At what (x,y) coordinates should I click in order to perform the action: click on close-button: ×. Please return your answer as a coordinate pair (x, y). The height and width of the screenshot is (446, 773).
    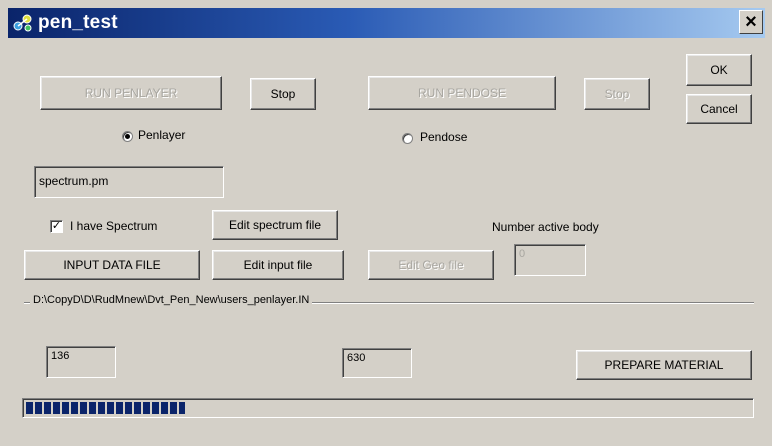
    Looking at the image, I should click on (751, 22).